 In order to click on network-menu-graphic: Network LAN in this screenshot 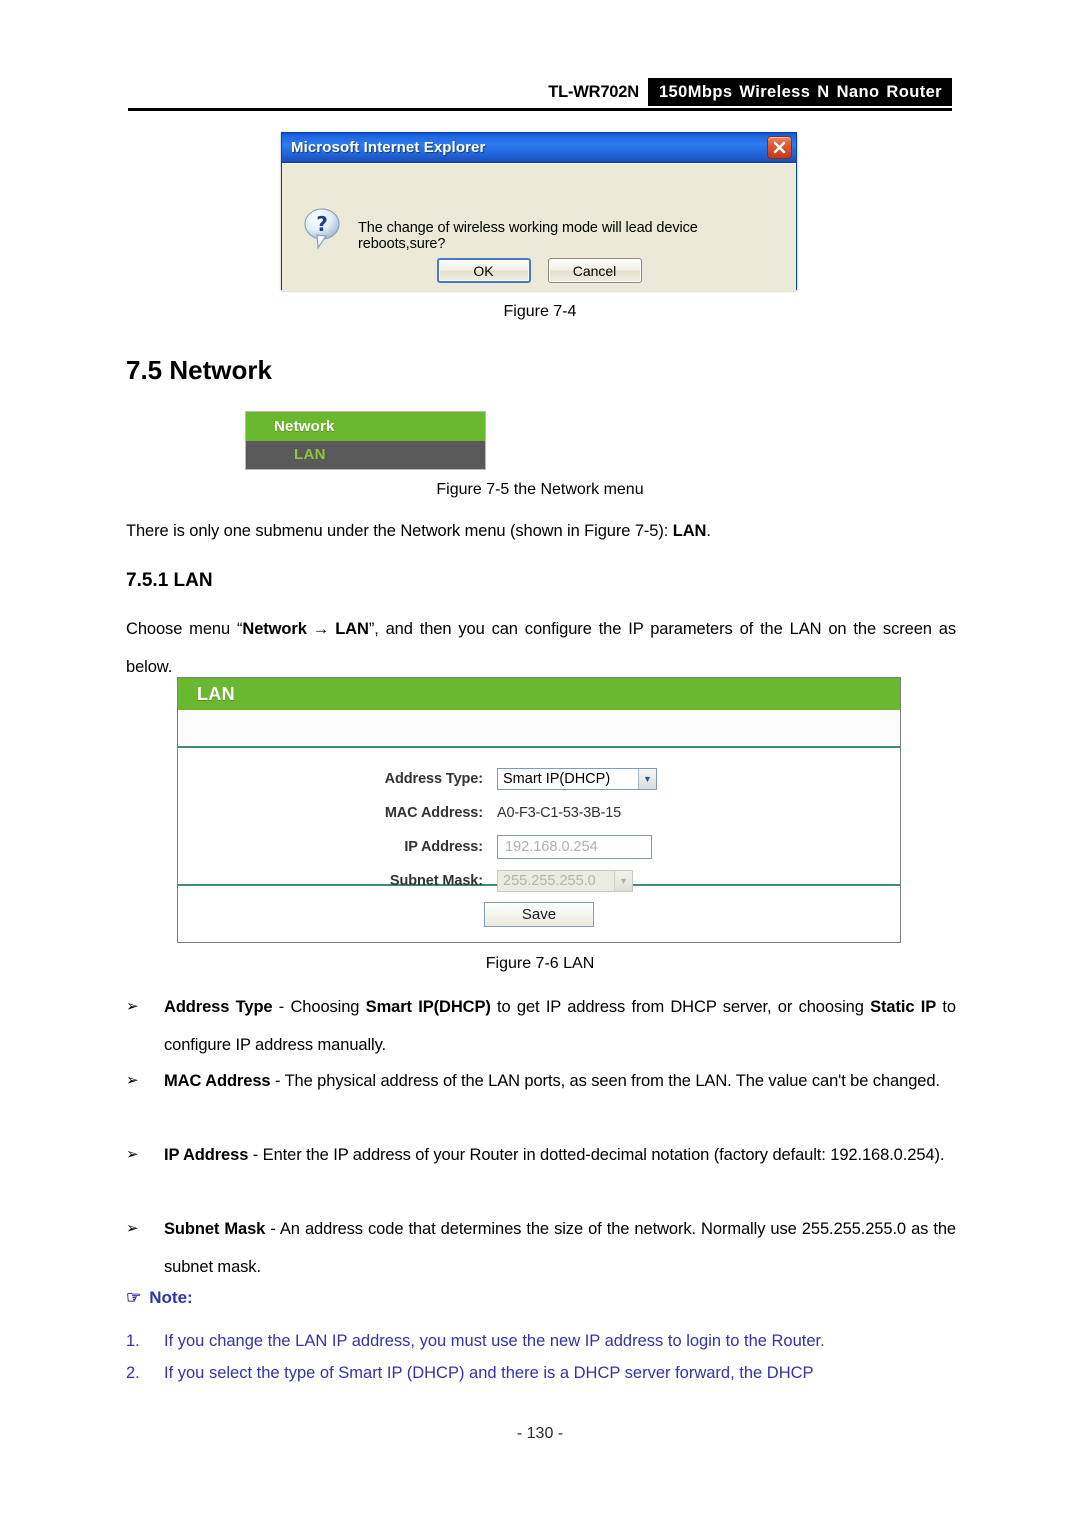, I will do `click(365, 440)`.